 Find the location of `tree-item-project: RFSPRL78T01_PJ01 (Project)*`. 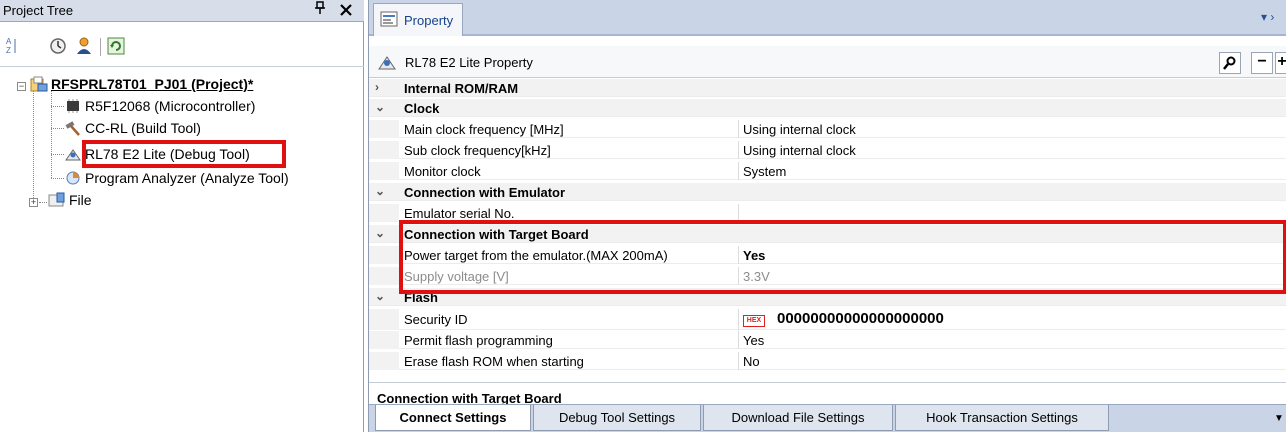

tree-item-project: RFSPRL78T01_PJ01 (Project)* is located at coordinates (141, 84).